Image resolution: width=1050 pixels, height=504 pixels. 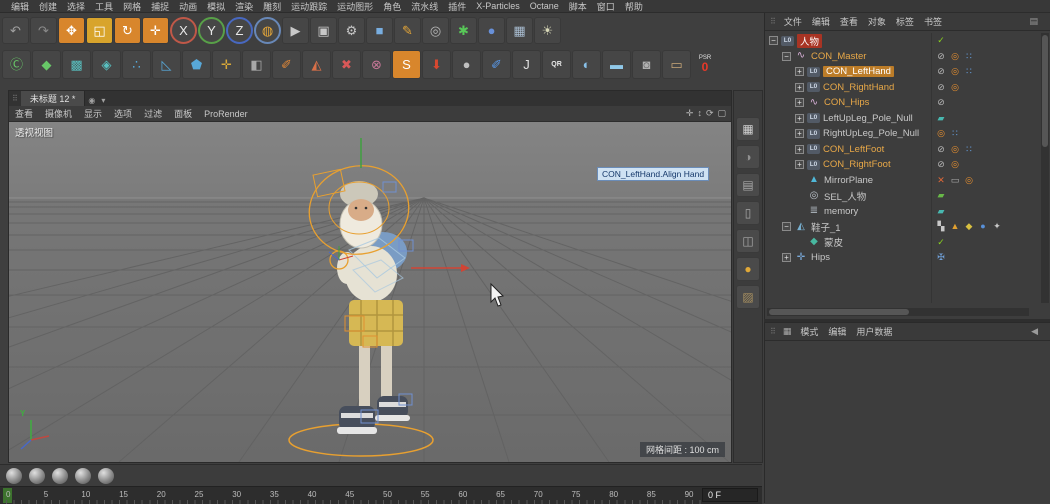 What do you see at coordinates (309, 6) in the screenshot?
I see `menubar-item-11: 运动跟踪` at bounding box center [309, 6].